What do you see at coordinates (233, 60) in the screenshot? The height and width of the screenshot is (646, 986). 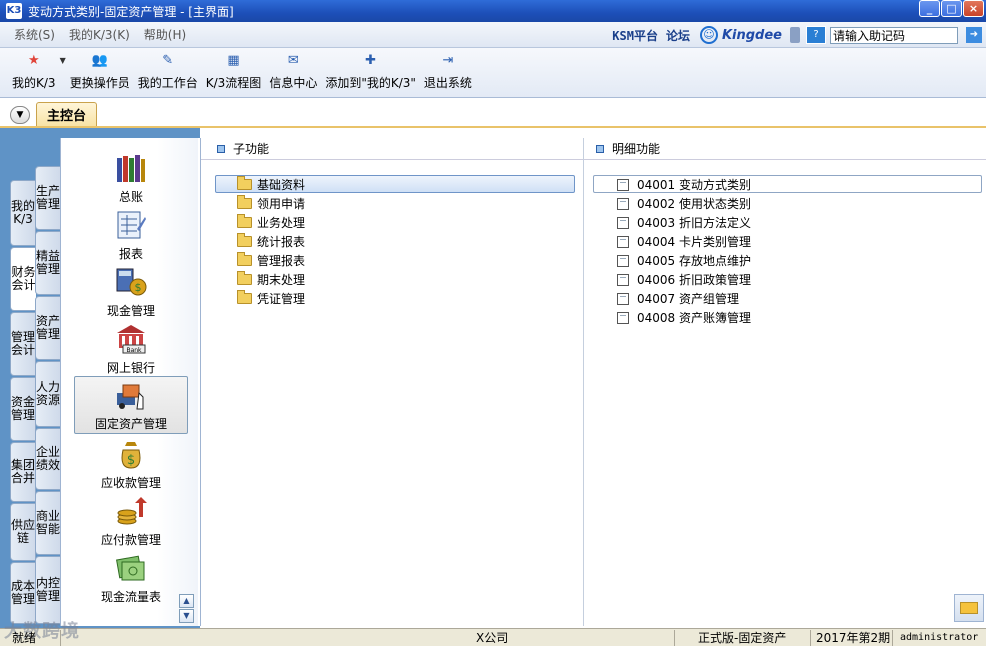 I see `flowchart-icon: ▦` at bounding box center [233, 60].